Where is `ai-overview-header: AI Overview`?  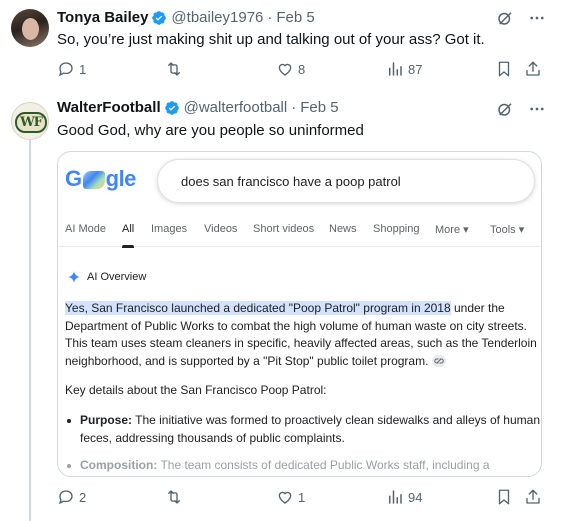
ai-overview-header: AI Overview is located at coordinates (106, 277).